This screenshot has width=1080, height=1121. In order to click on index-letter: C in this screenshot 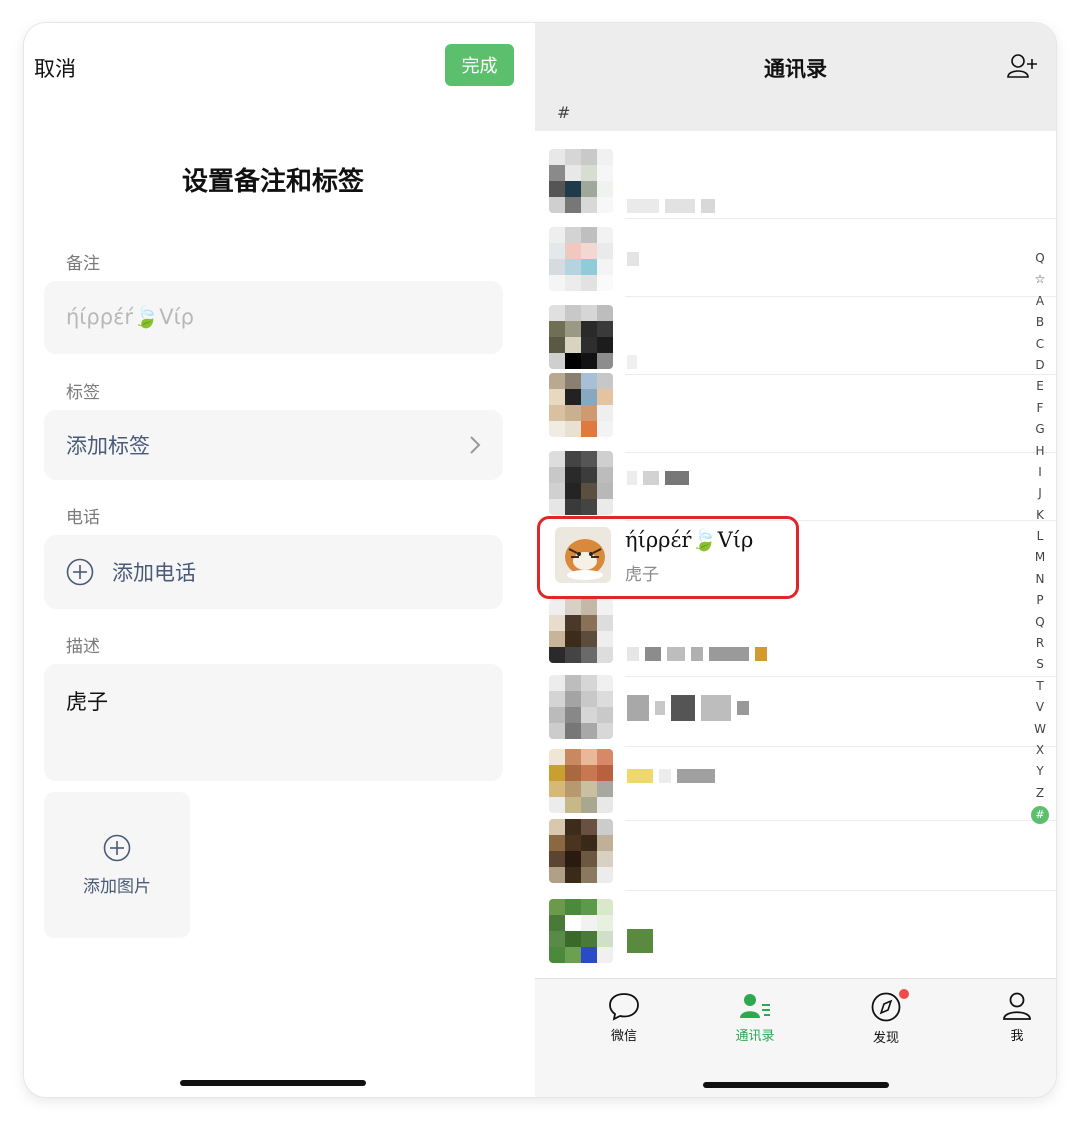, I will do `click(1040, 344)`.